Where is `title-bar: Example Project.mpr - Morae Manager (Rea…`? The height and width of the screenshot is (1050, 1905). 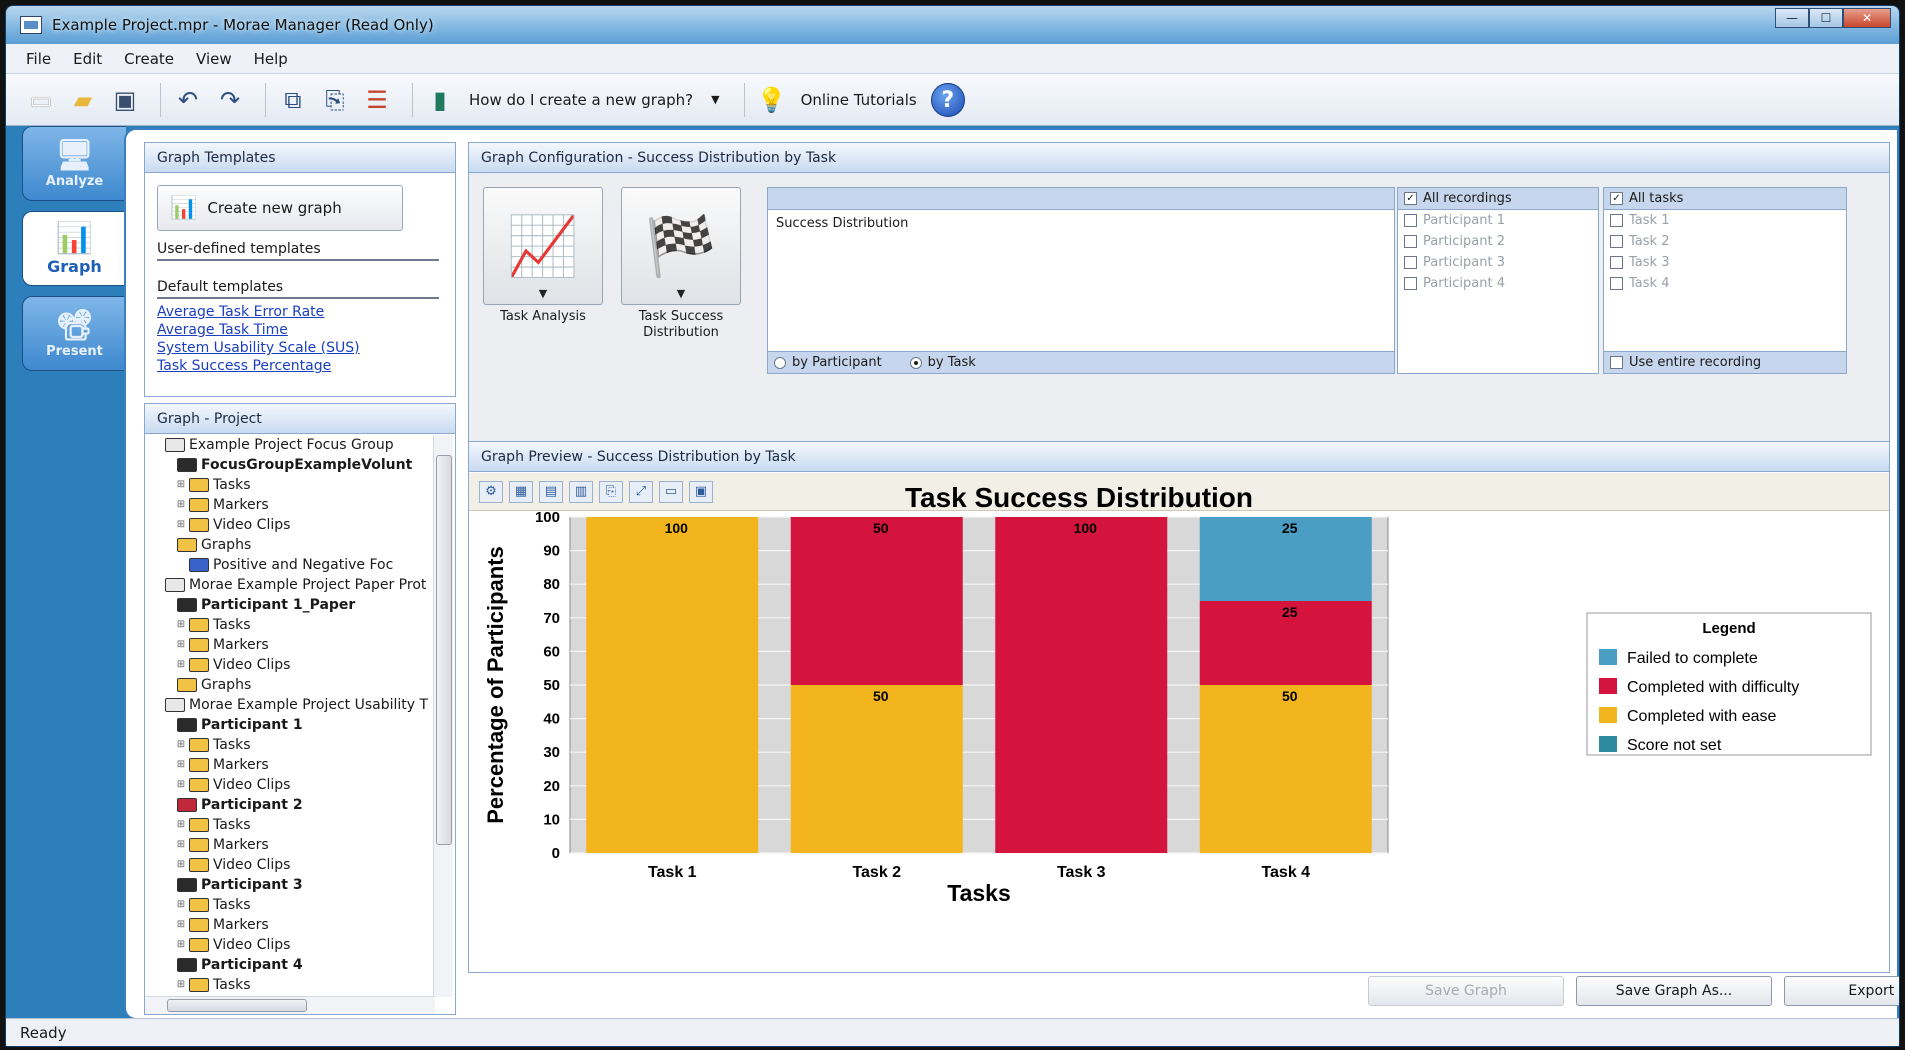 title-bar: Example Project.mpr - Morae Manager (Rea… is located at coordinates (952, 25).